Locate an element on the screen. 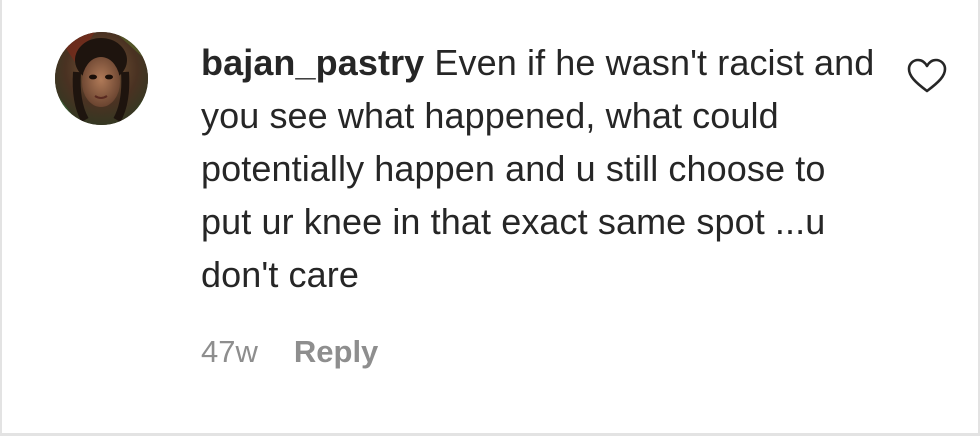 This screenshot has width=980, height=436. comment-timestamp: 47w is located at coordinates (229, 352).